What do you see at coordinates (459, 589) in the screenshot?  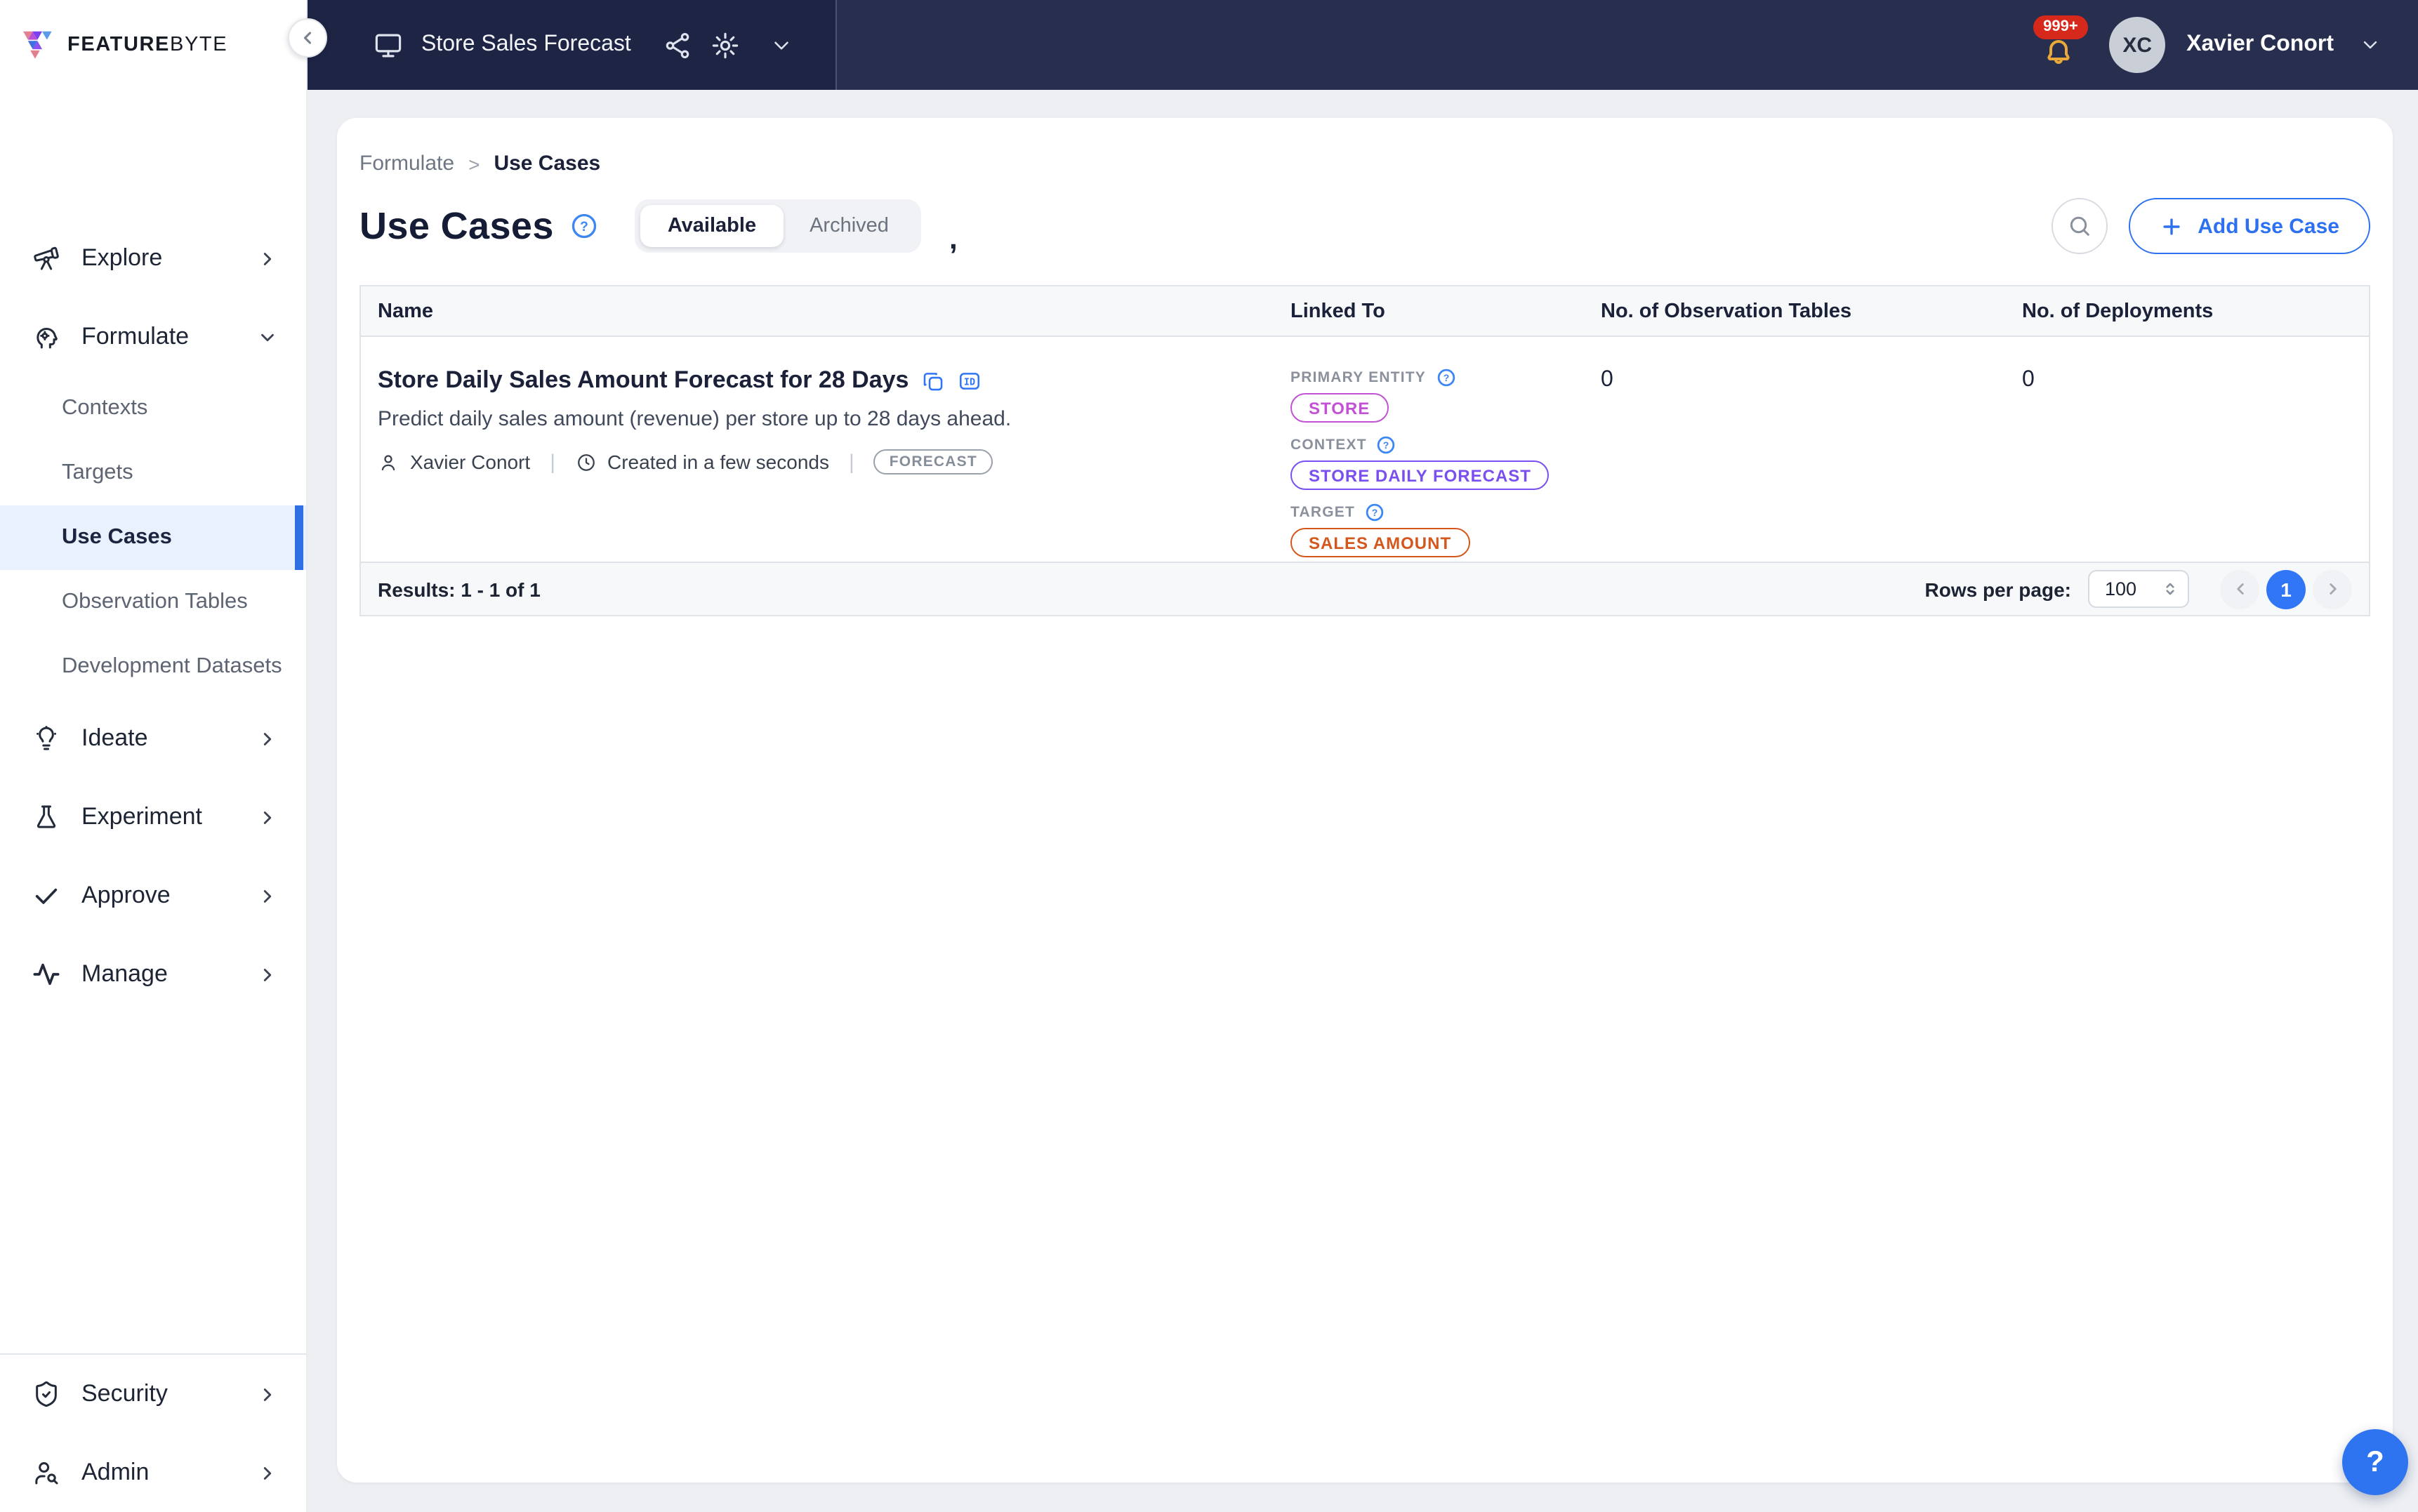 I see `results-count: Results: 1 - 1 of 1` at bounding box center [459, 589].